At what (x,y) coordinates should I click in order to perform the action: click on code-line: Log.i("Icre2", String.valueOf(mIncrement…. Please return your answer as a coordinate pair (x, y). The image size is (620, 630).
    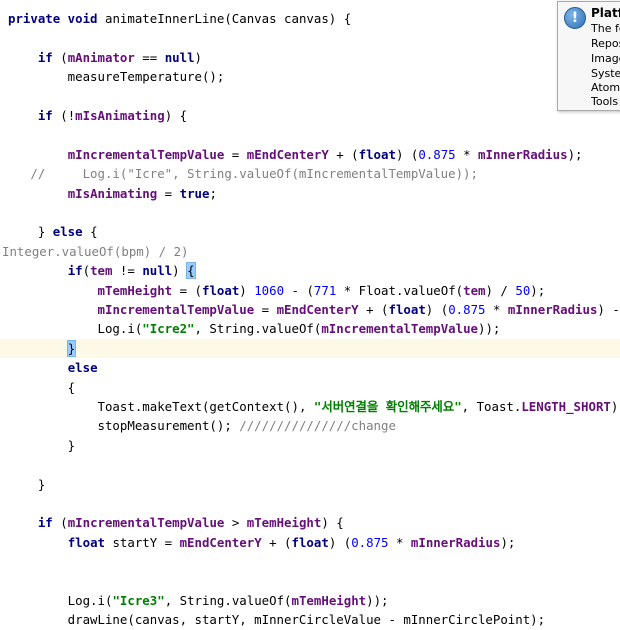
    Looking at the image, I should click on (310, 328).